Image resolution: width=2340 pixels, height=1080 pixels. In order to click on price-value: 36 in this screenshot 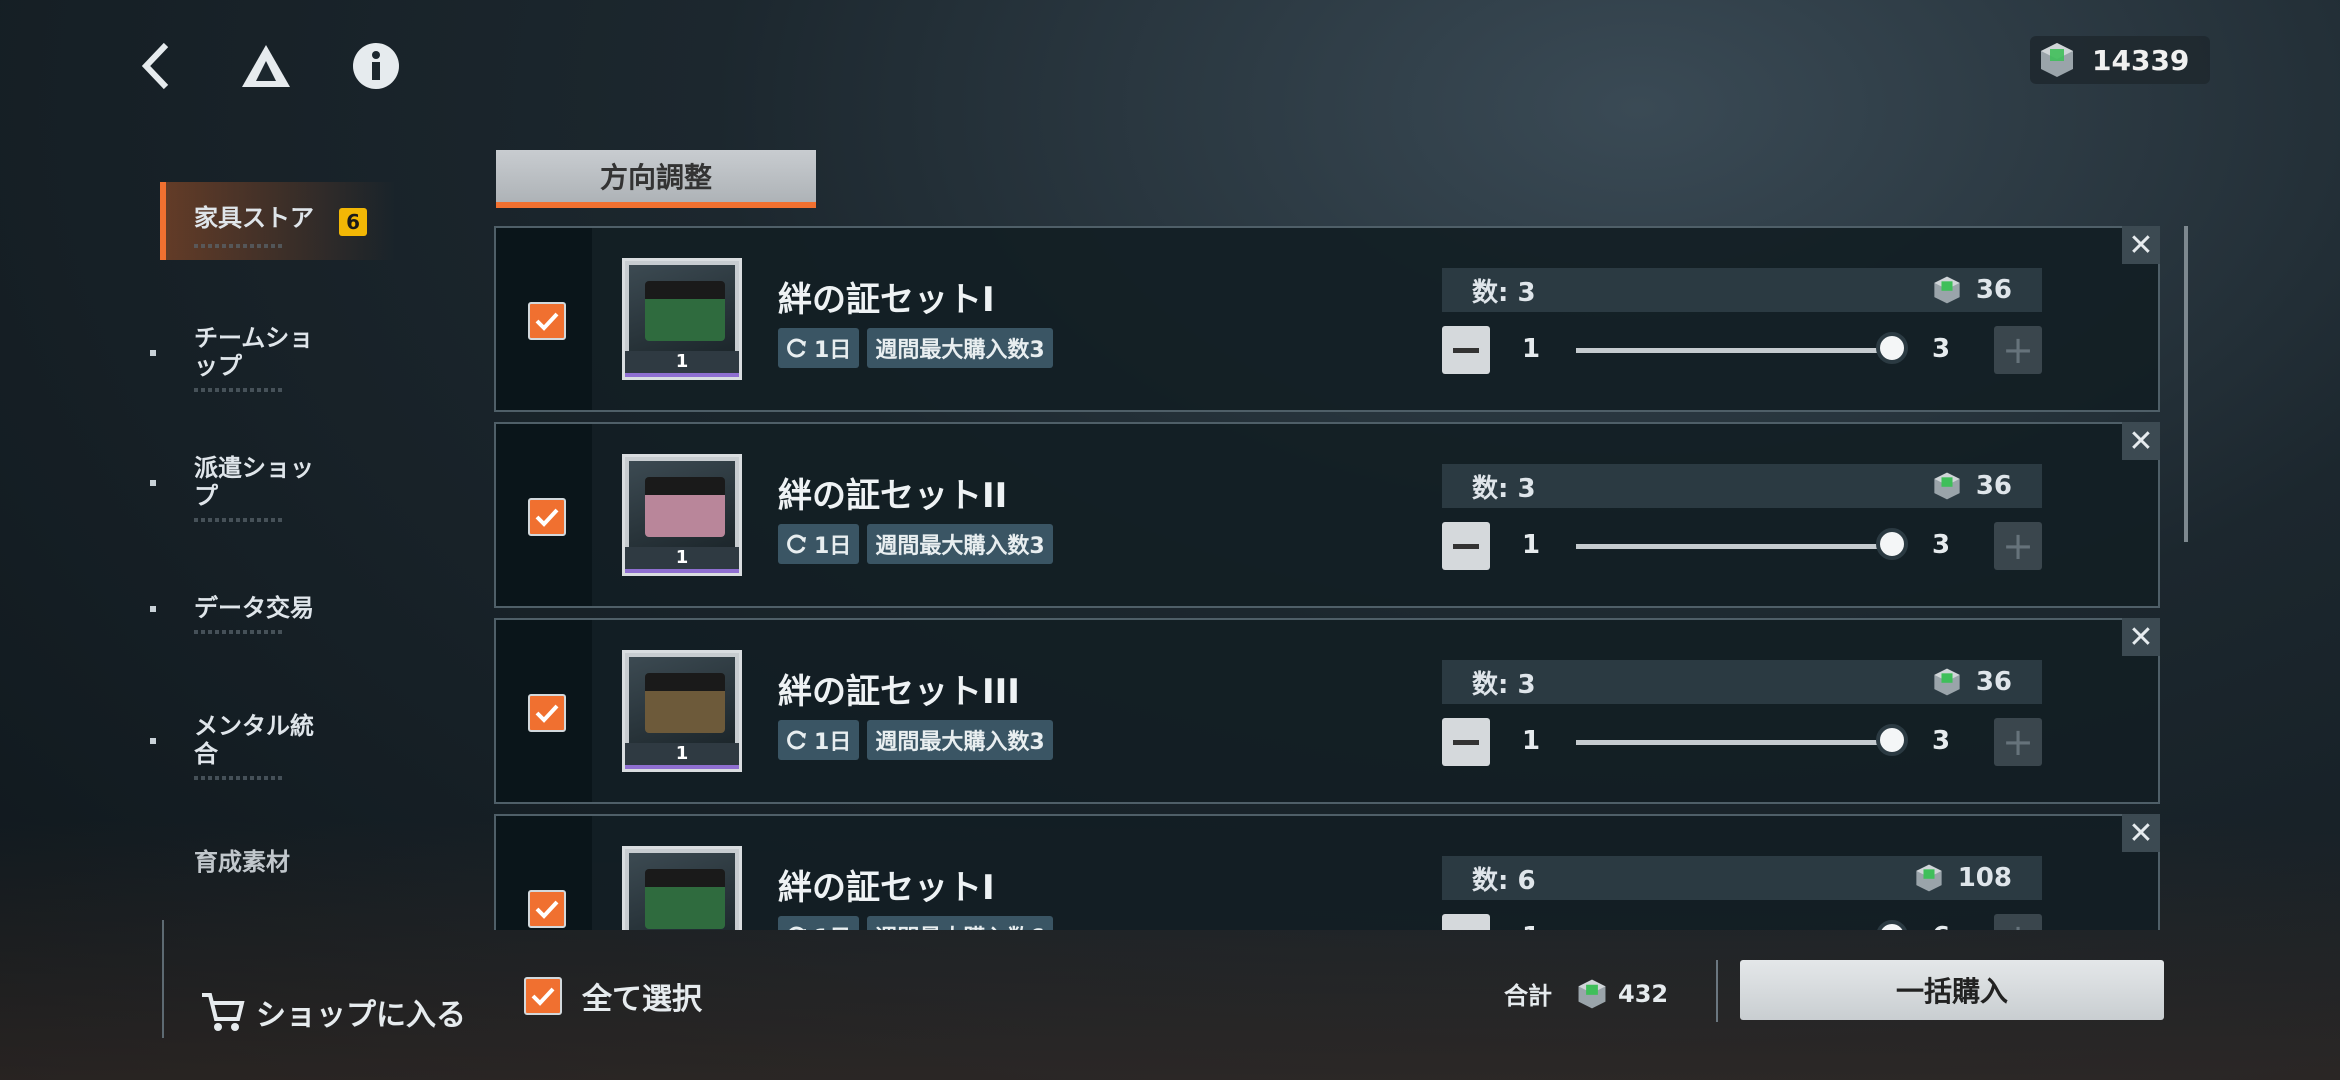, I will do `click(1993, 486)`.